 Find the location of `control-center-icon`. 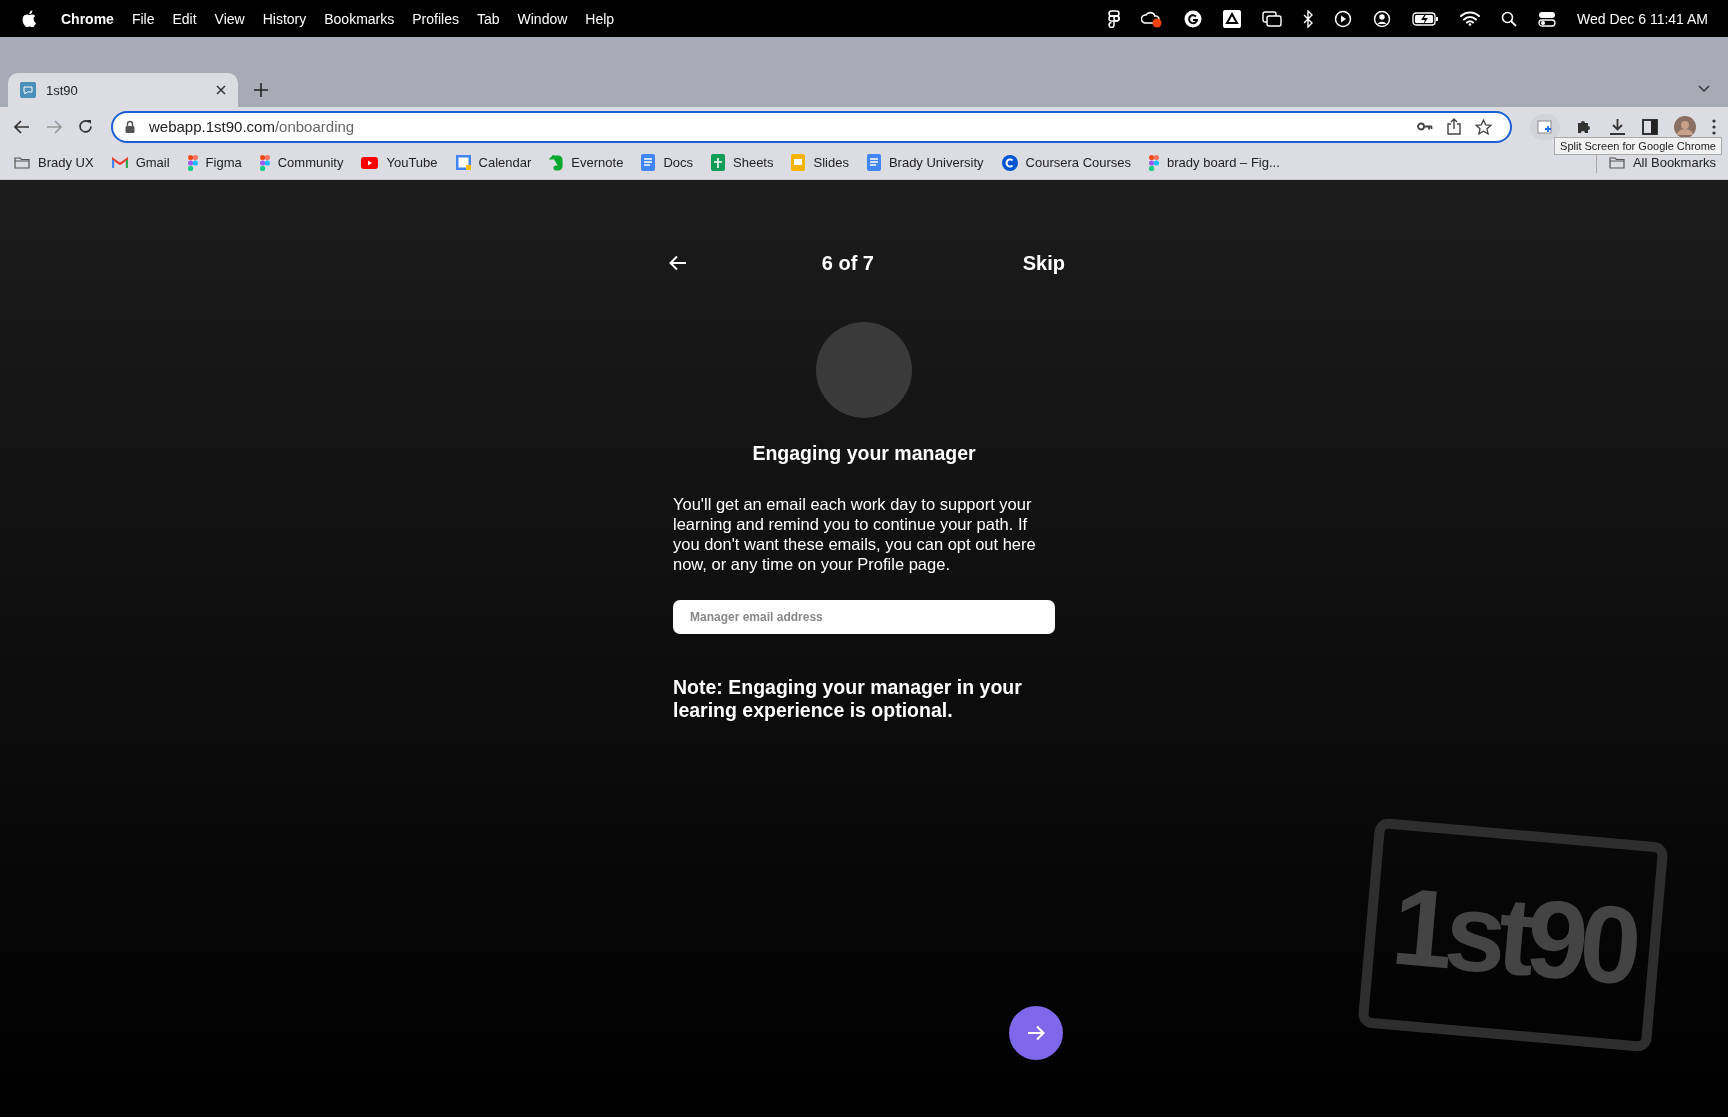

control-center-icon is located at coordinates (1547, 18).